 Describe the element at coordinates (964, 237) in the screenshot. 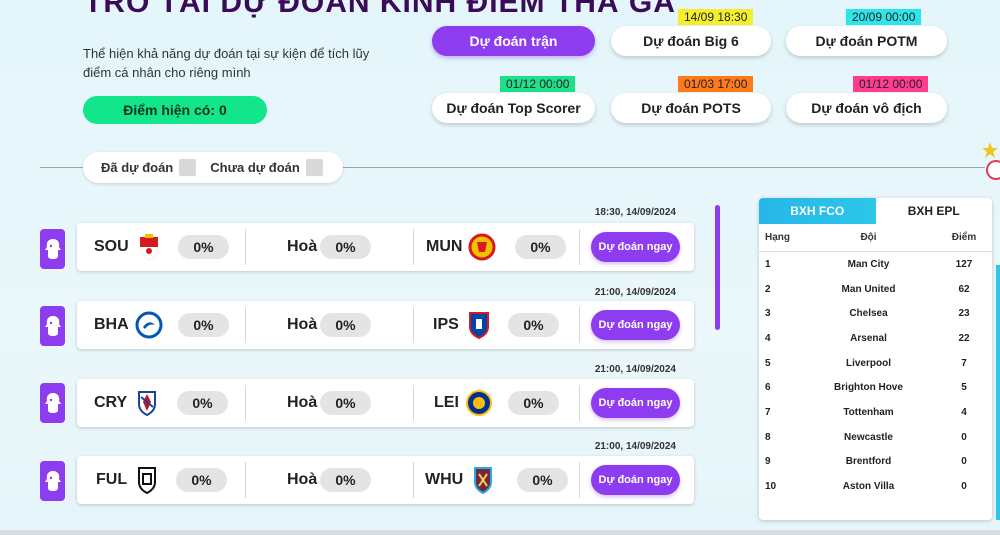

I see `points-header: Điểm` at that location.